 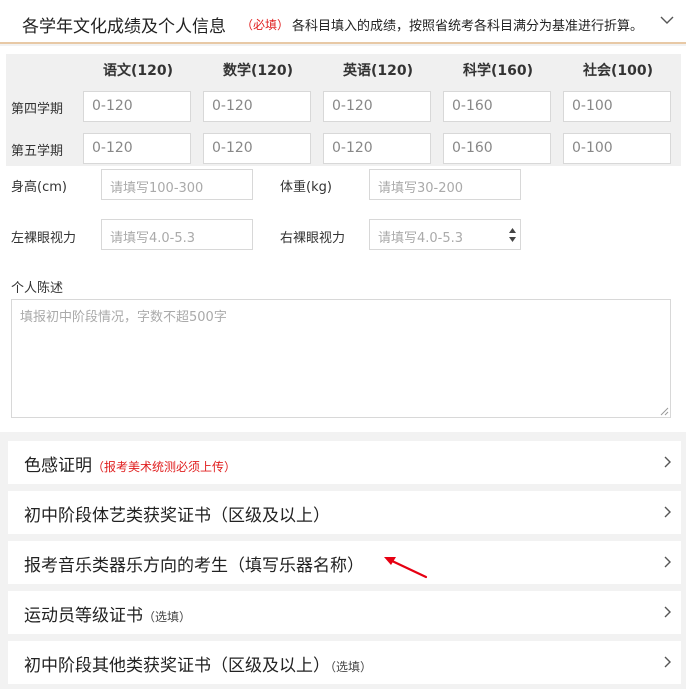 What do you see at coordinates (306, 187) in the screenshot?
I see `weight-label: 体重(kg)` at bounding box center [306, 187].